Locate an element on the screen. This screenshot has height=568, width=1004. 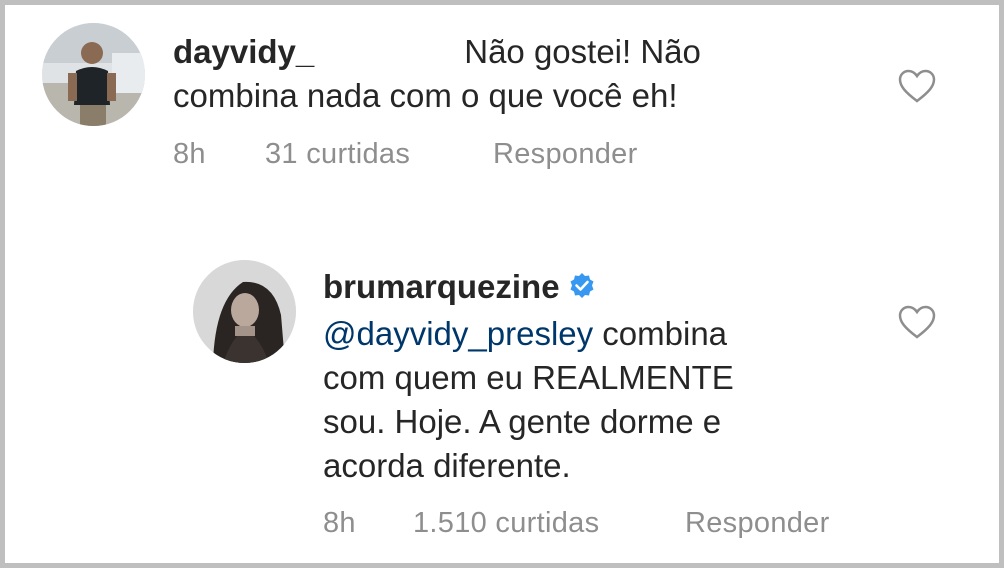
comment-text-line1: combina is located at coordinates (665, 333).